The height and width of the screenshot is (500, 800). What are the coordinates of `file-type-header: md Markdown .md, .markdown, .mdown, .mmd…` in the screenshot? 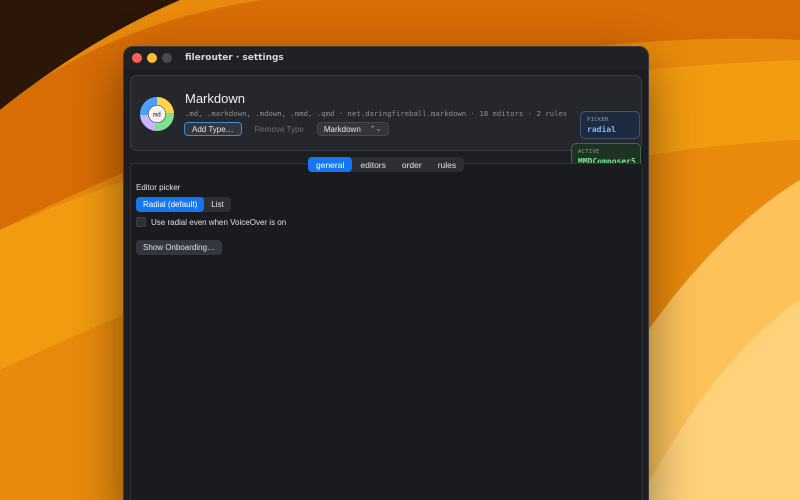 It's located at (386, 123).